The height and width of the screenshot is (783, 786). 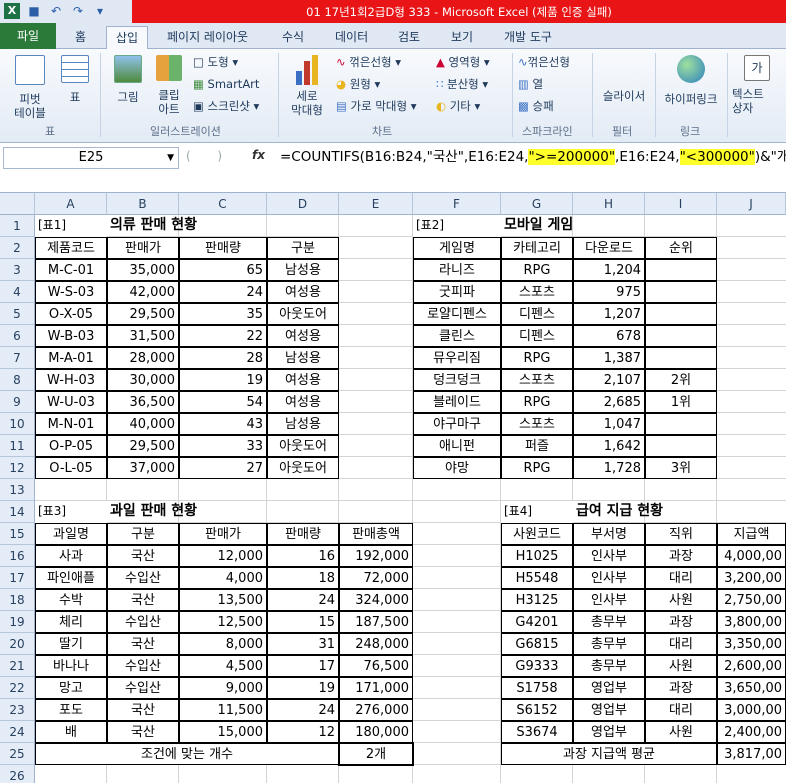 What do you see at coordinates (537, 204) in the screenshot?
I see `column-header-G: G` at bounding box center [537, 204].